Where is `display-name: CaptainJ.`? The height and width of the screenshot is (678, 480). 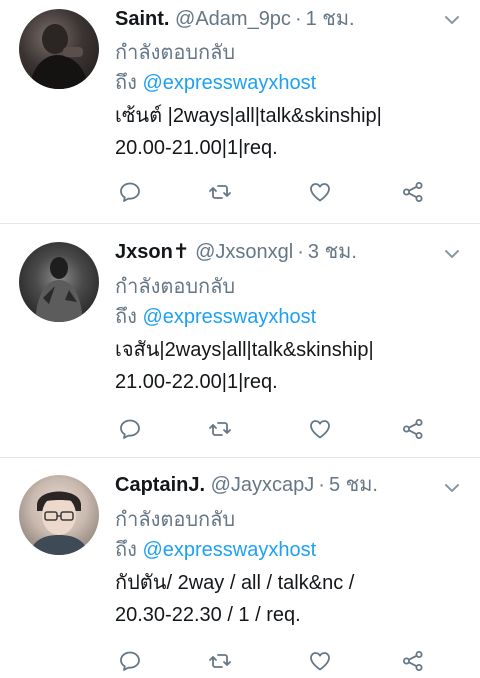 display-name: CaptainJ. is located at coordinates (160, 485).